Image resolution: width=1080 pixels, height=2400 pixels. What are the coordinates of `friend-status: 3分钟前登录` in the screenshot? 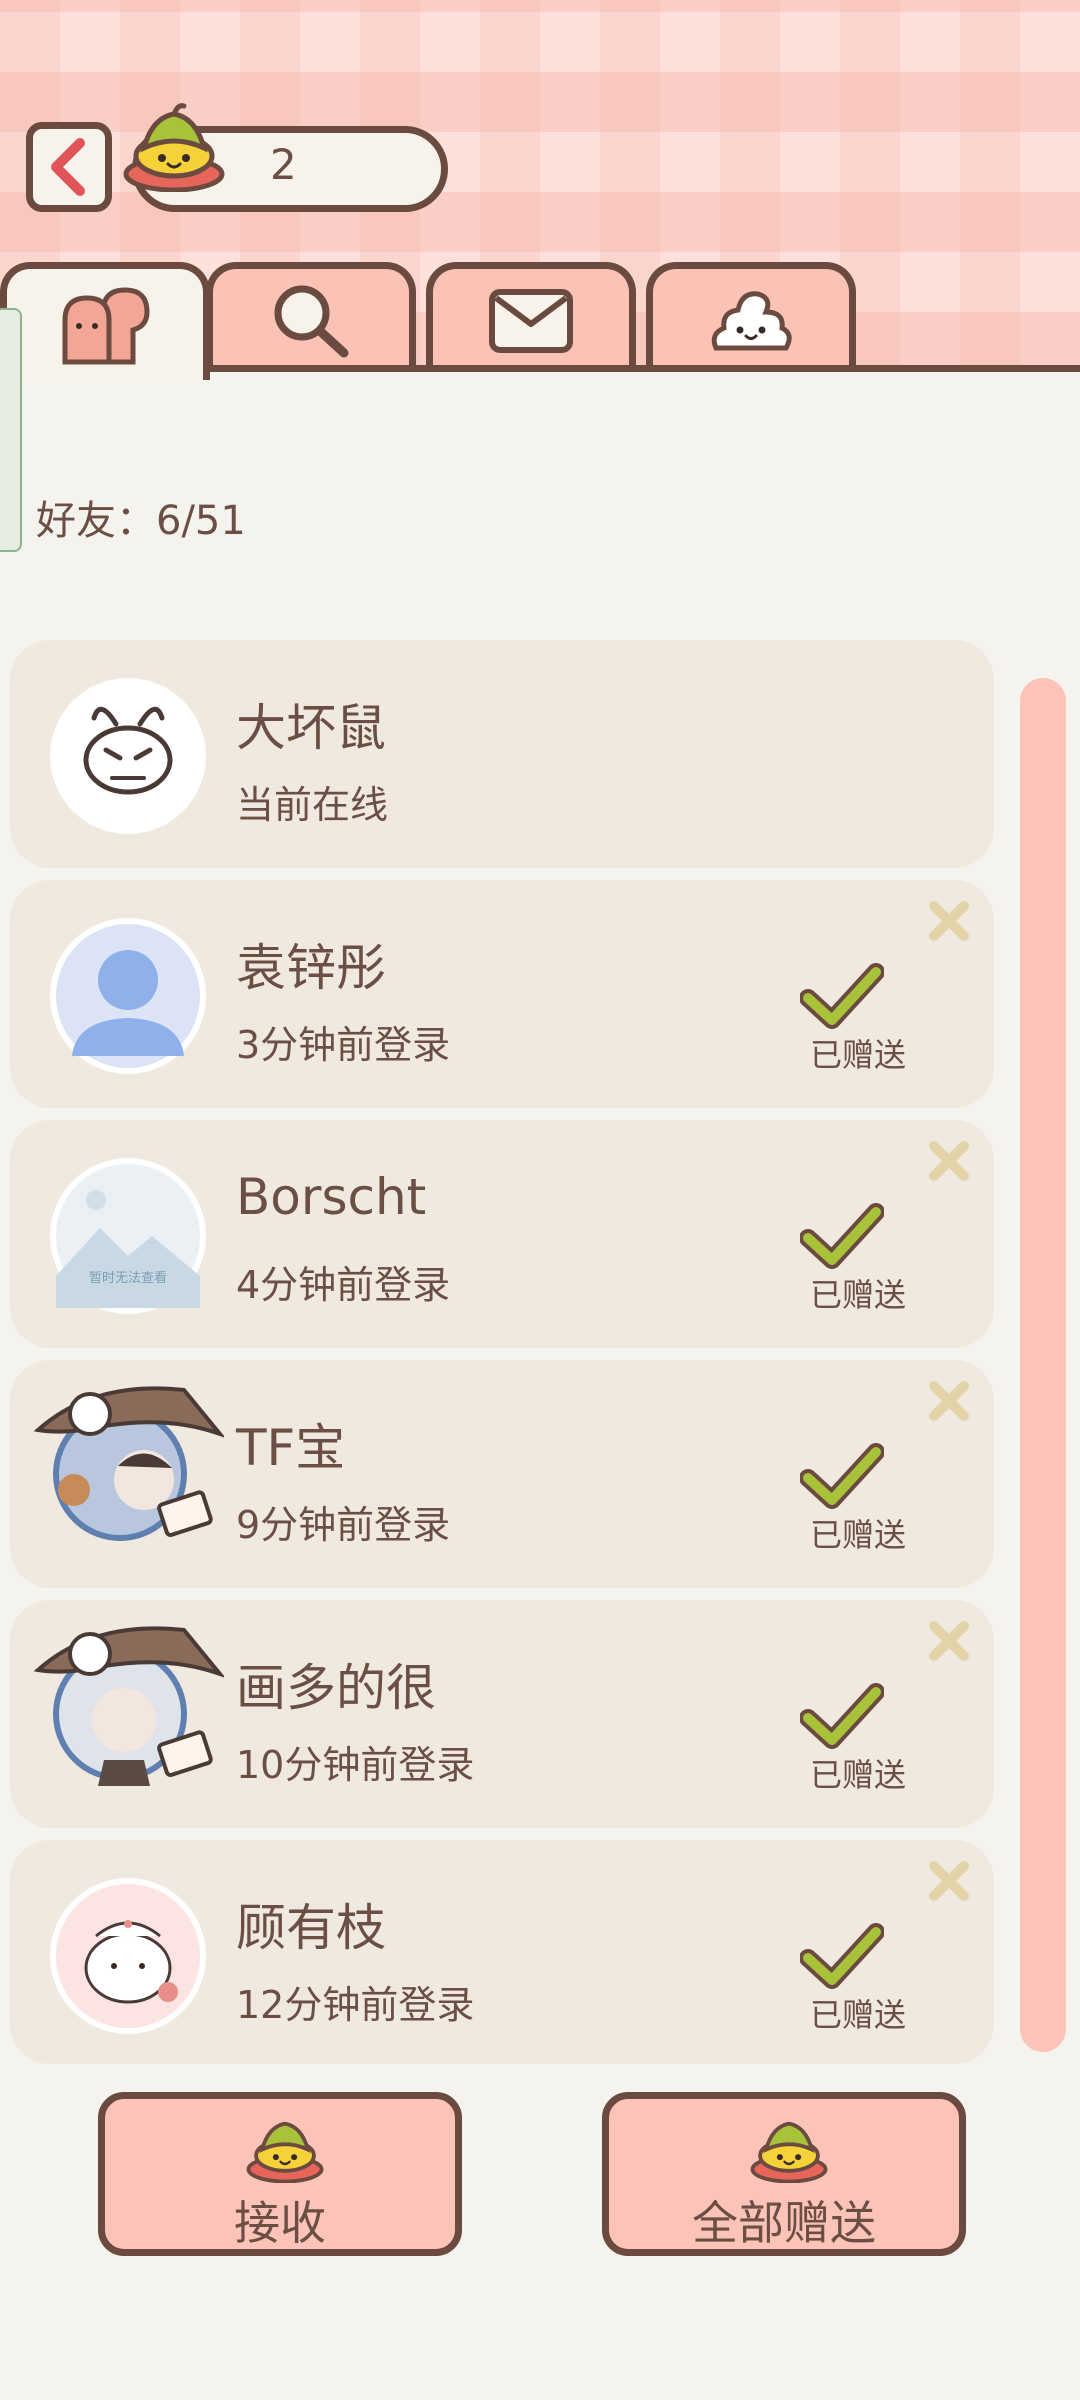 It's located at (343, 1045).